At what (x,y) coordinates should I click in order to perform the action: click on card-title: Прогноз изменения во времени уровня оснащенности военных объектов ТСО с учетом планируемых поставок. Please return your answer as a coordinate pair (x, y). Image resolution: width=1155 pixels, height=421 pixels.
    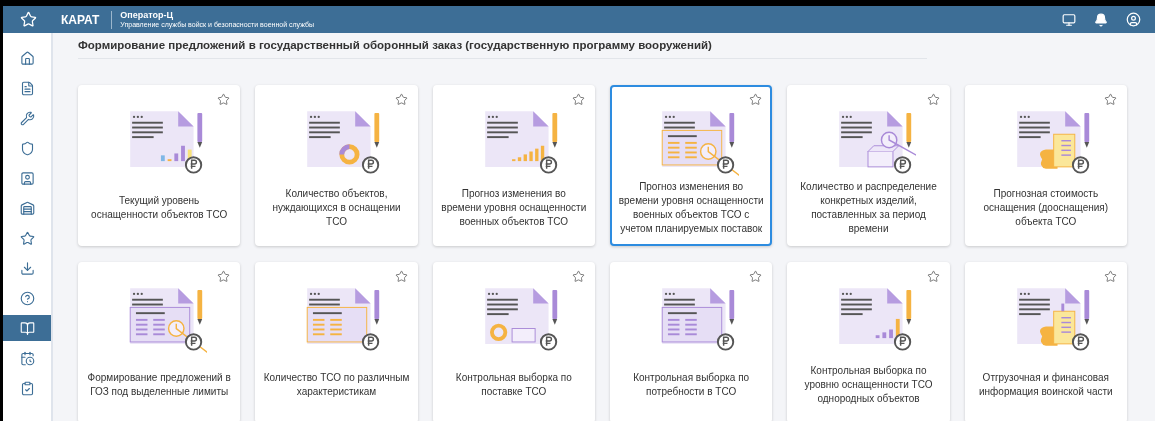
    Looking at the image, I should click on (691, 207).